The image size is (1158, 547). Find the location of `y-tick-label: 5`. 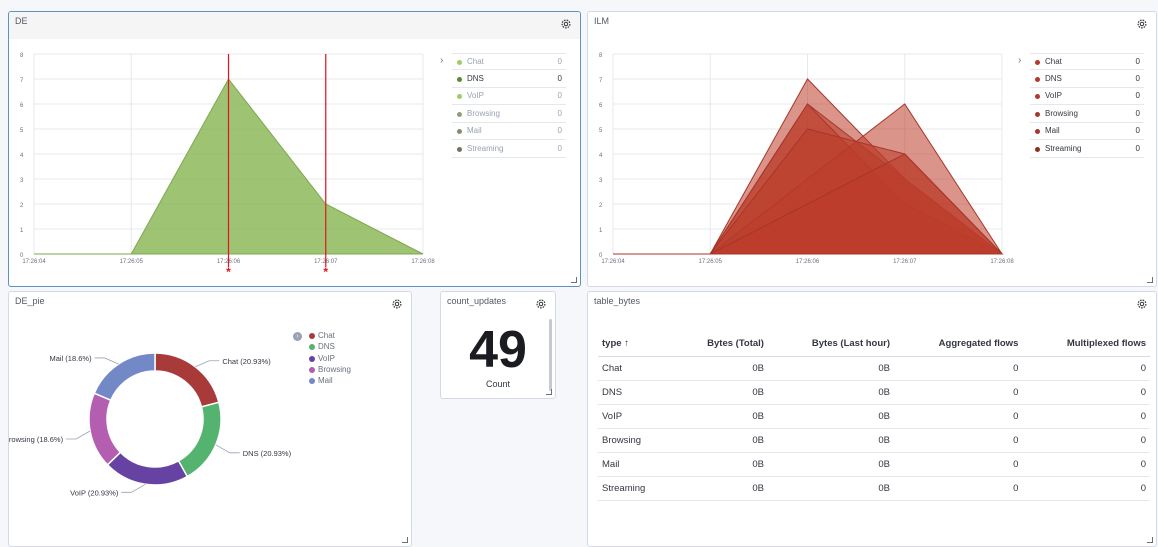

y-tick-label: 5 is located at coordinates (22, 131).